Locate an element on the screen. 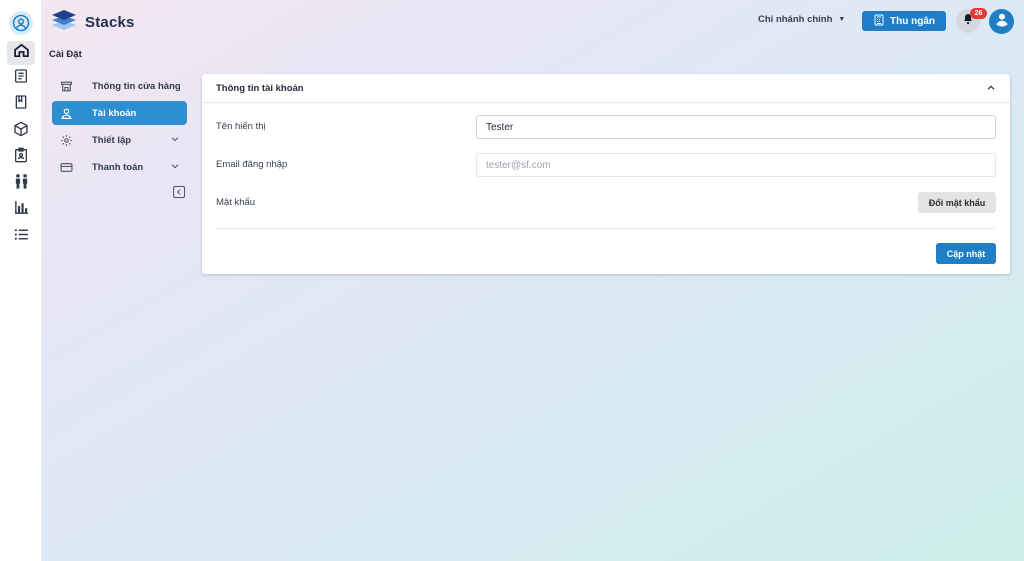  card-title: Thông tin tài khoản is located at coordinates (260, 88).